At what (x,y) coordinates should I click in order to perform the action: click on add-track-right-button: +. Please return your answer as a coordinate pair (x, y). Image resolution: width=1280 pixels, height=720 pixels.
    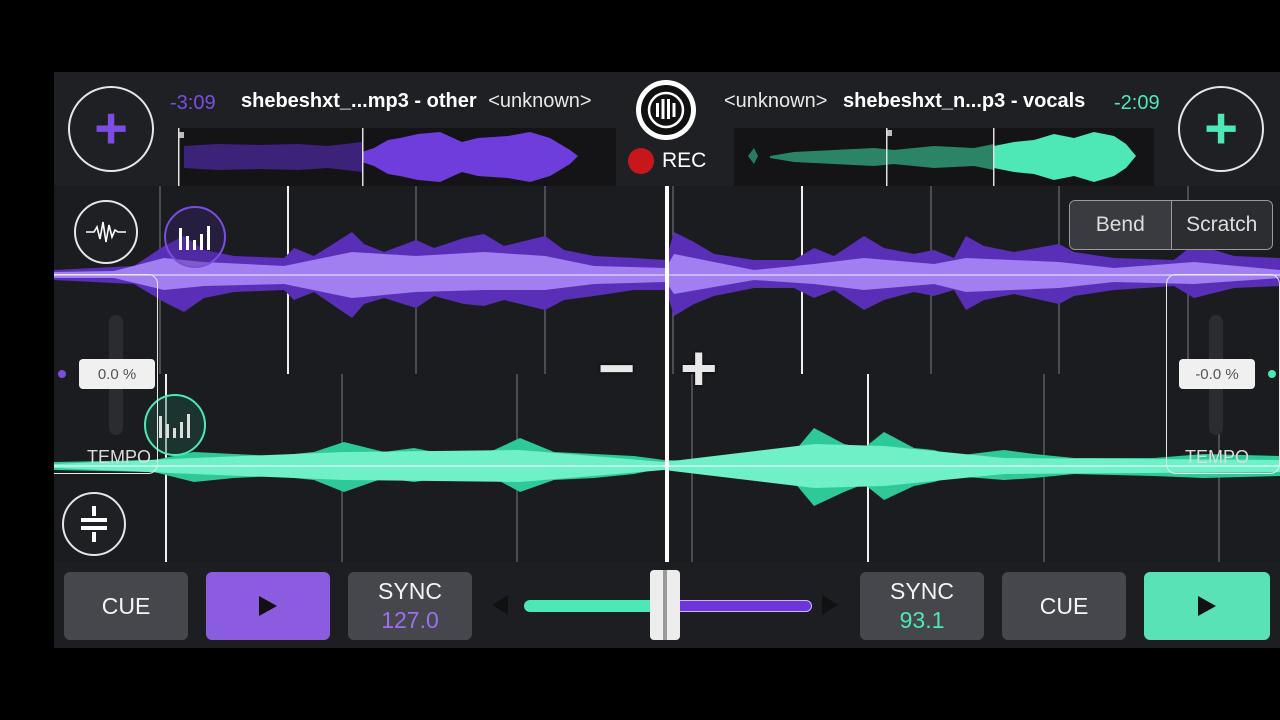
    Looking at the image, I should click on (1221, 129).